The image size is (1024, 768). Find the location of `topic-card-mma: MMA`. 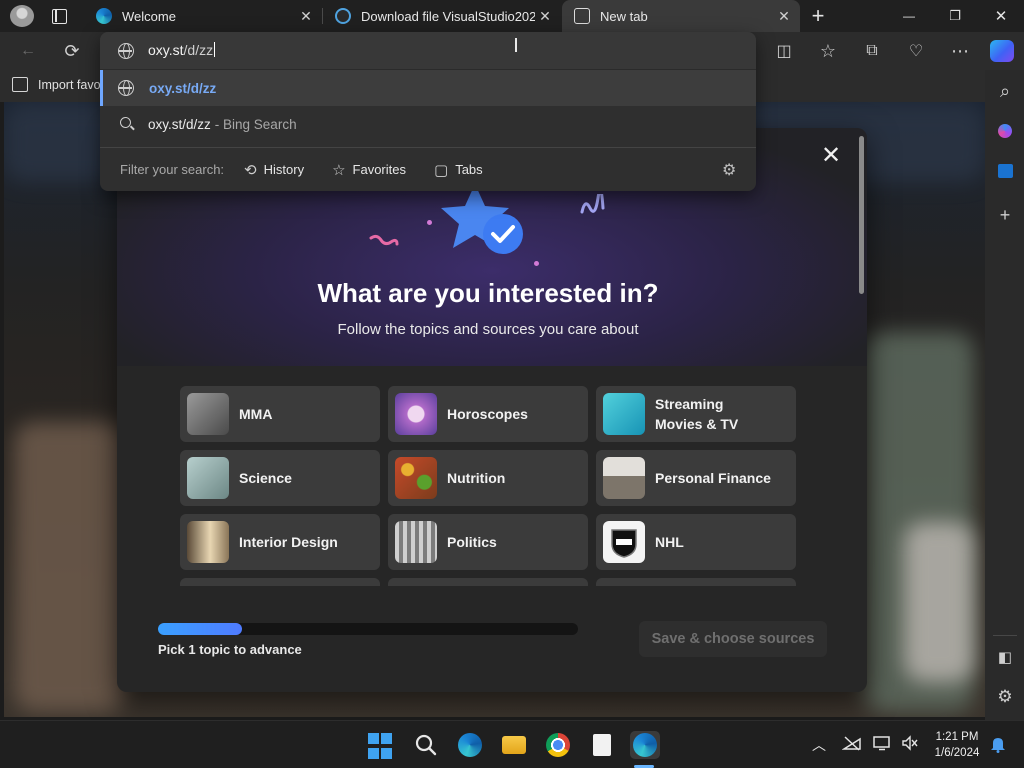

topic-card-mma: MMA is located at coordinates (280, 414).